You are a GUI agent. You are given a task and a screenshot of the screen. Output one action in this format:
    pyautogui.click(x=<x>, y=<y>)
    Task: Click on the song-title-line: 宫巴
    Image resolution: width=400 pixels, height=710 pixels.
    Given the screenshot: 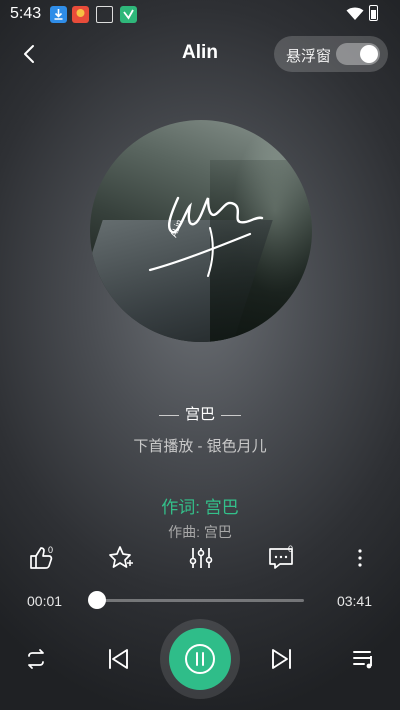 What is the action you would take?
    pyautogui.click(x=200, y=413)
    